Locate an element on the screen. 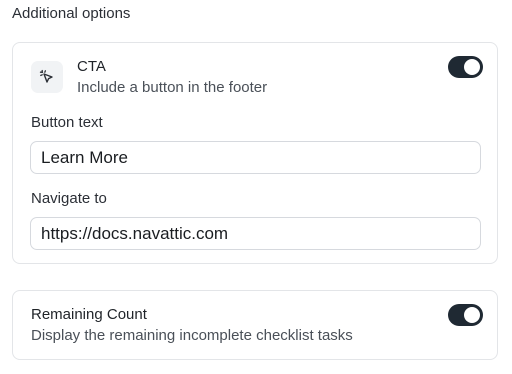  cursor-click-icon is located at coordinates (47, 77).